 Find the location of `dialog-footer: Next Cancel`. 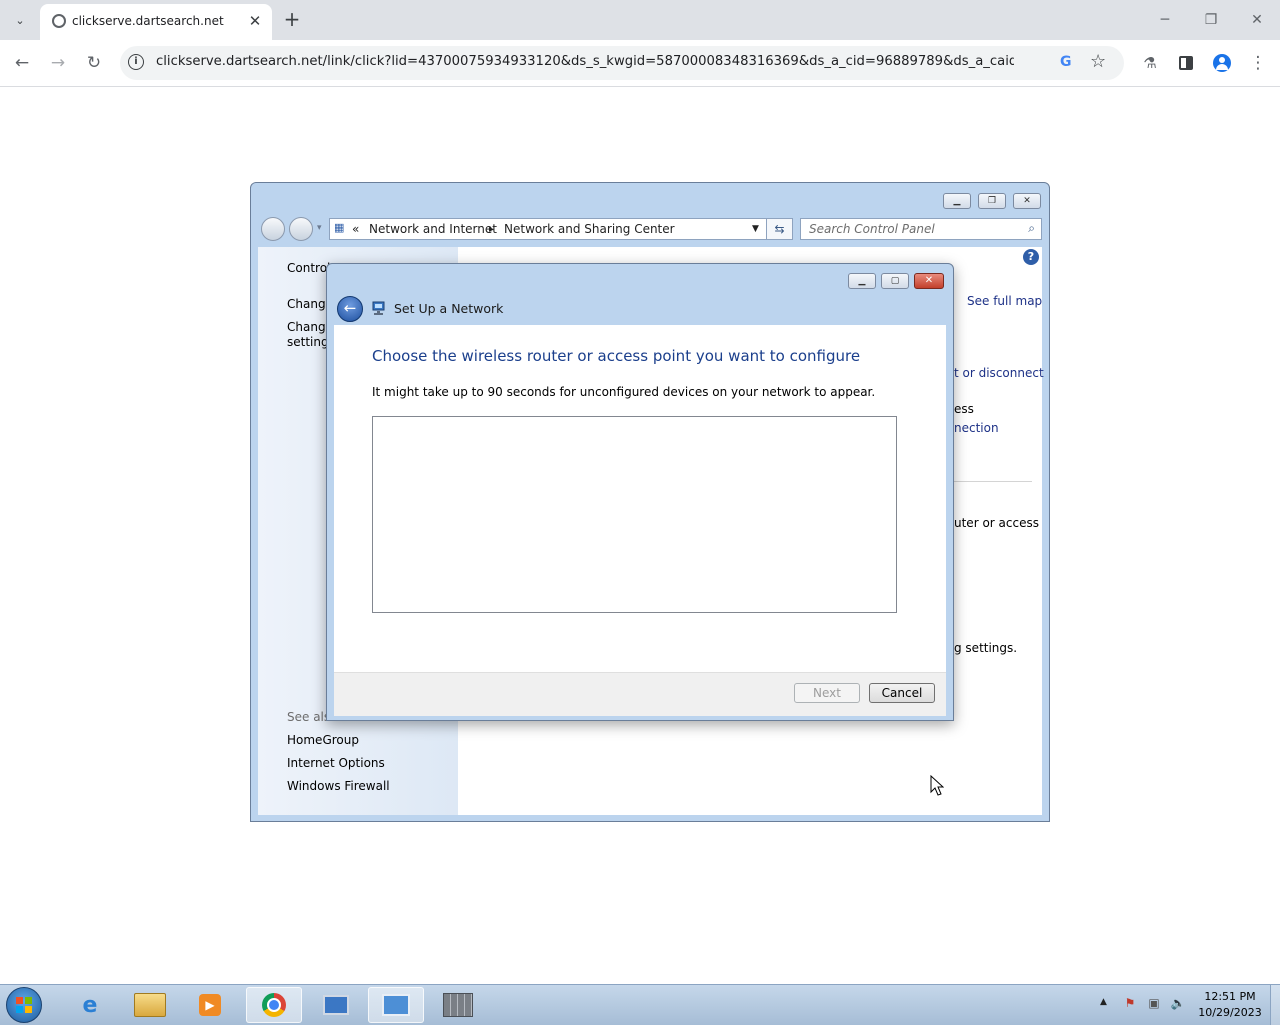

dialog-footer: Next Cancel is located at coordinates (640, 694).